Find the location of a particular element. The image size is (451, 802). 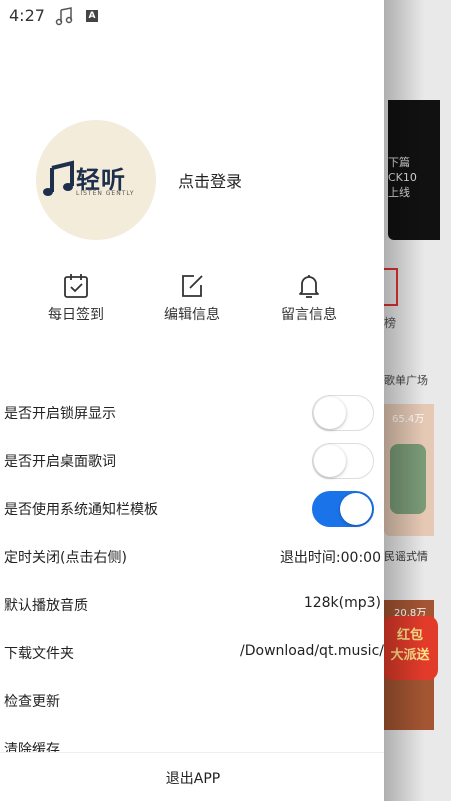

bg-rank-icon is located at coordinates (391, 287).